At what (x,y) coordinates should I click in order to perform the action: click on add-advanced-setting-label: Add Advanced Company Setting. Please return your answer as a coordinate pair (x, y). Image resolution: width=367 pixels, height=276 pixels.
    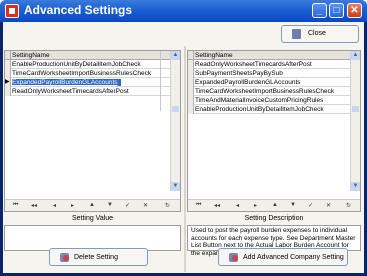
    Looking at the image, I should click on (293, 257).